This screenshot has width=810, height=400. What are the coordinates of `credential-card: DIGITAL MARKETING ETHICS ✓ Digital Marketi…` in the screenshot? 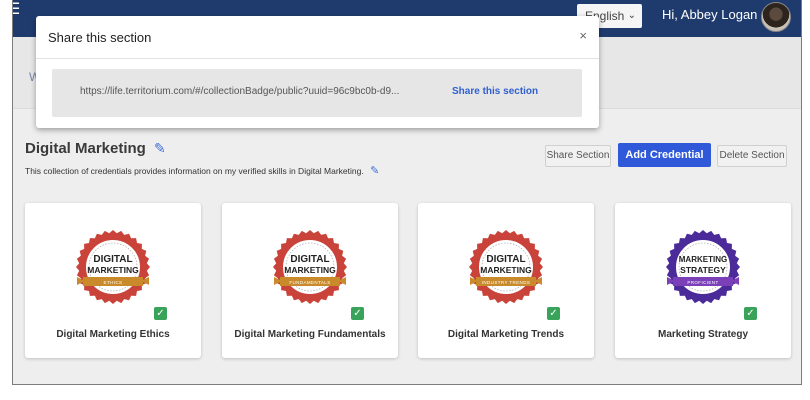 It's located at (113, 280).